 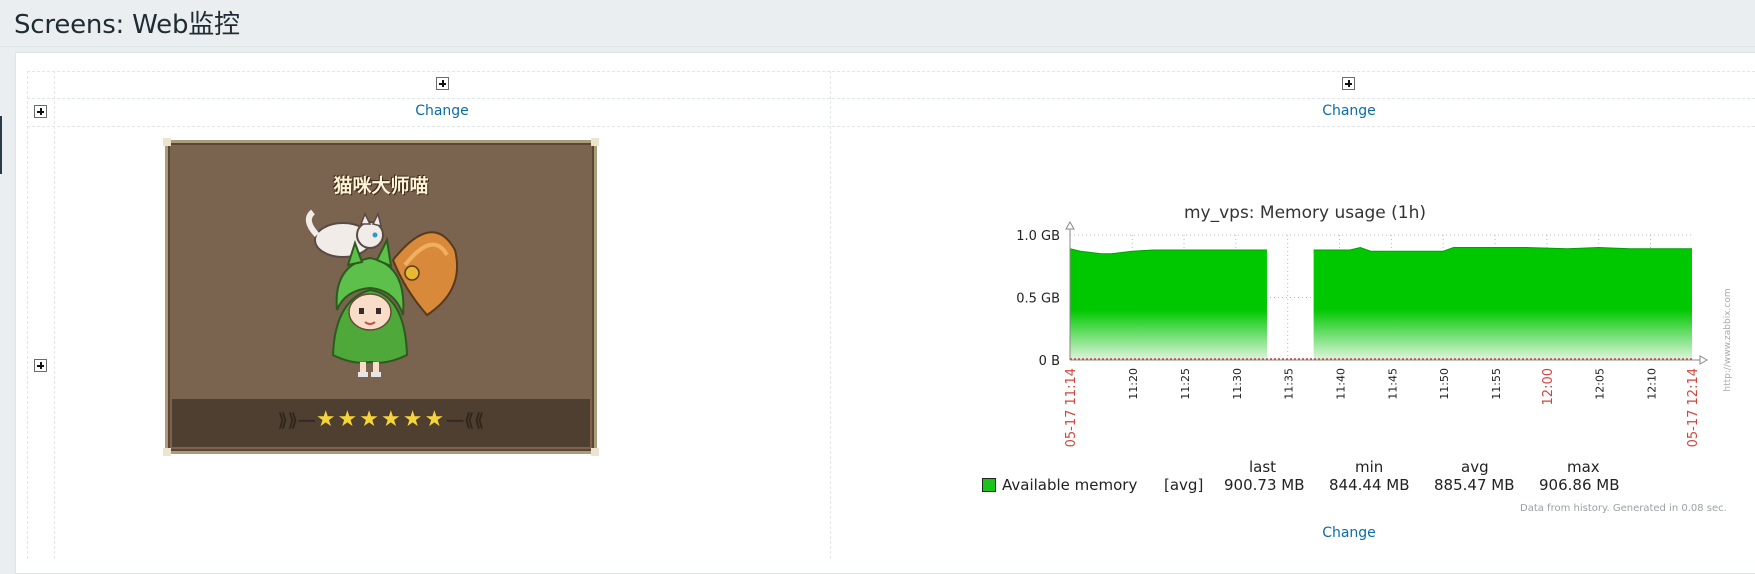 I want to click on legend-value-last: 900.73 MB, so click(x=1264, y=485).